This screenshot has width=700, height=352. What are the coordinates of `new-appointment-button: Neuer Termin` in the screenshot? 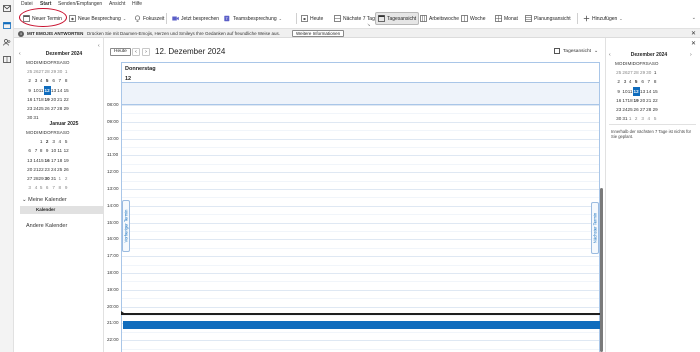 It's located at (42, 18).